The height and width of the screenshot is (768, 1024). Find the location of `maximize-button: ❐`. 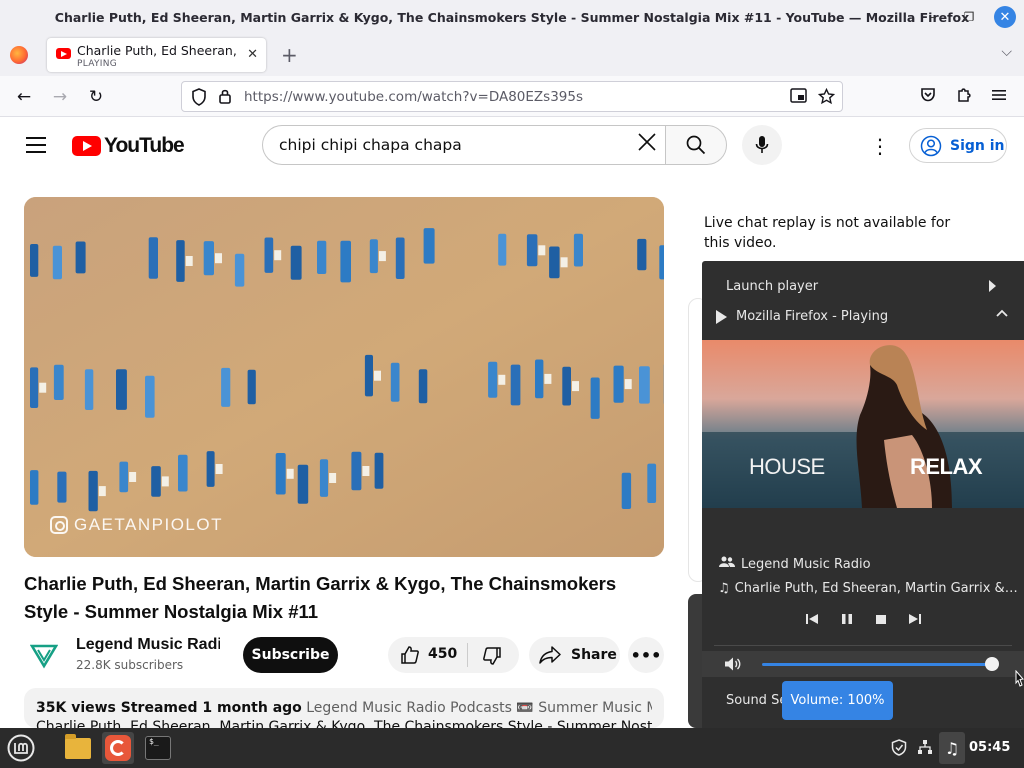

maximize-button: ❐ is located at coordinates (969, 17).